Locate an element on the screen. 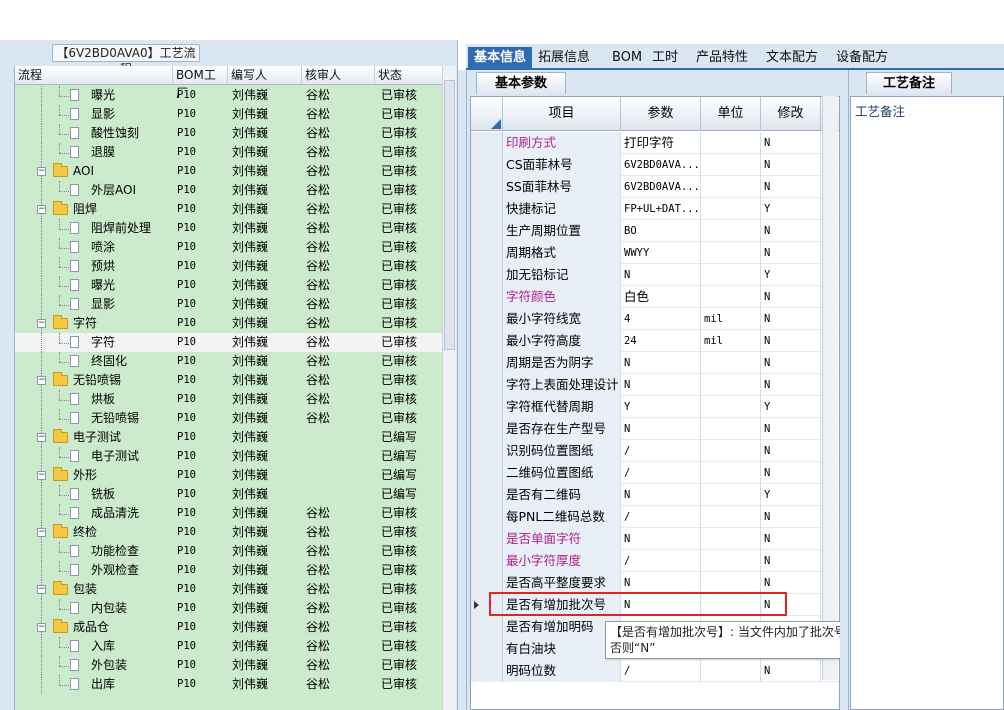 This screenshot has width=1004, height=710. param-value: 白色 is located at coordinates (661, 297).